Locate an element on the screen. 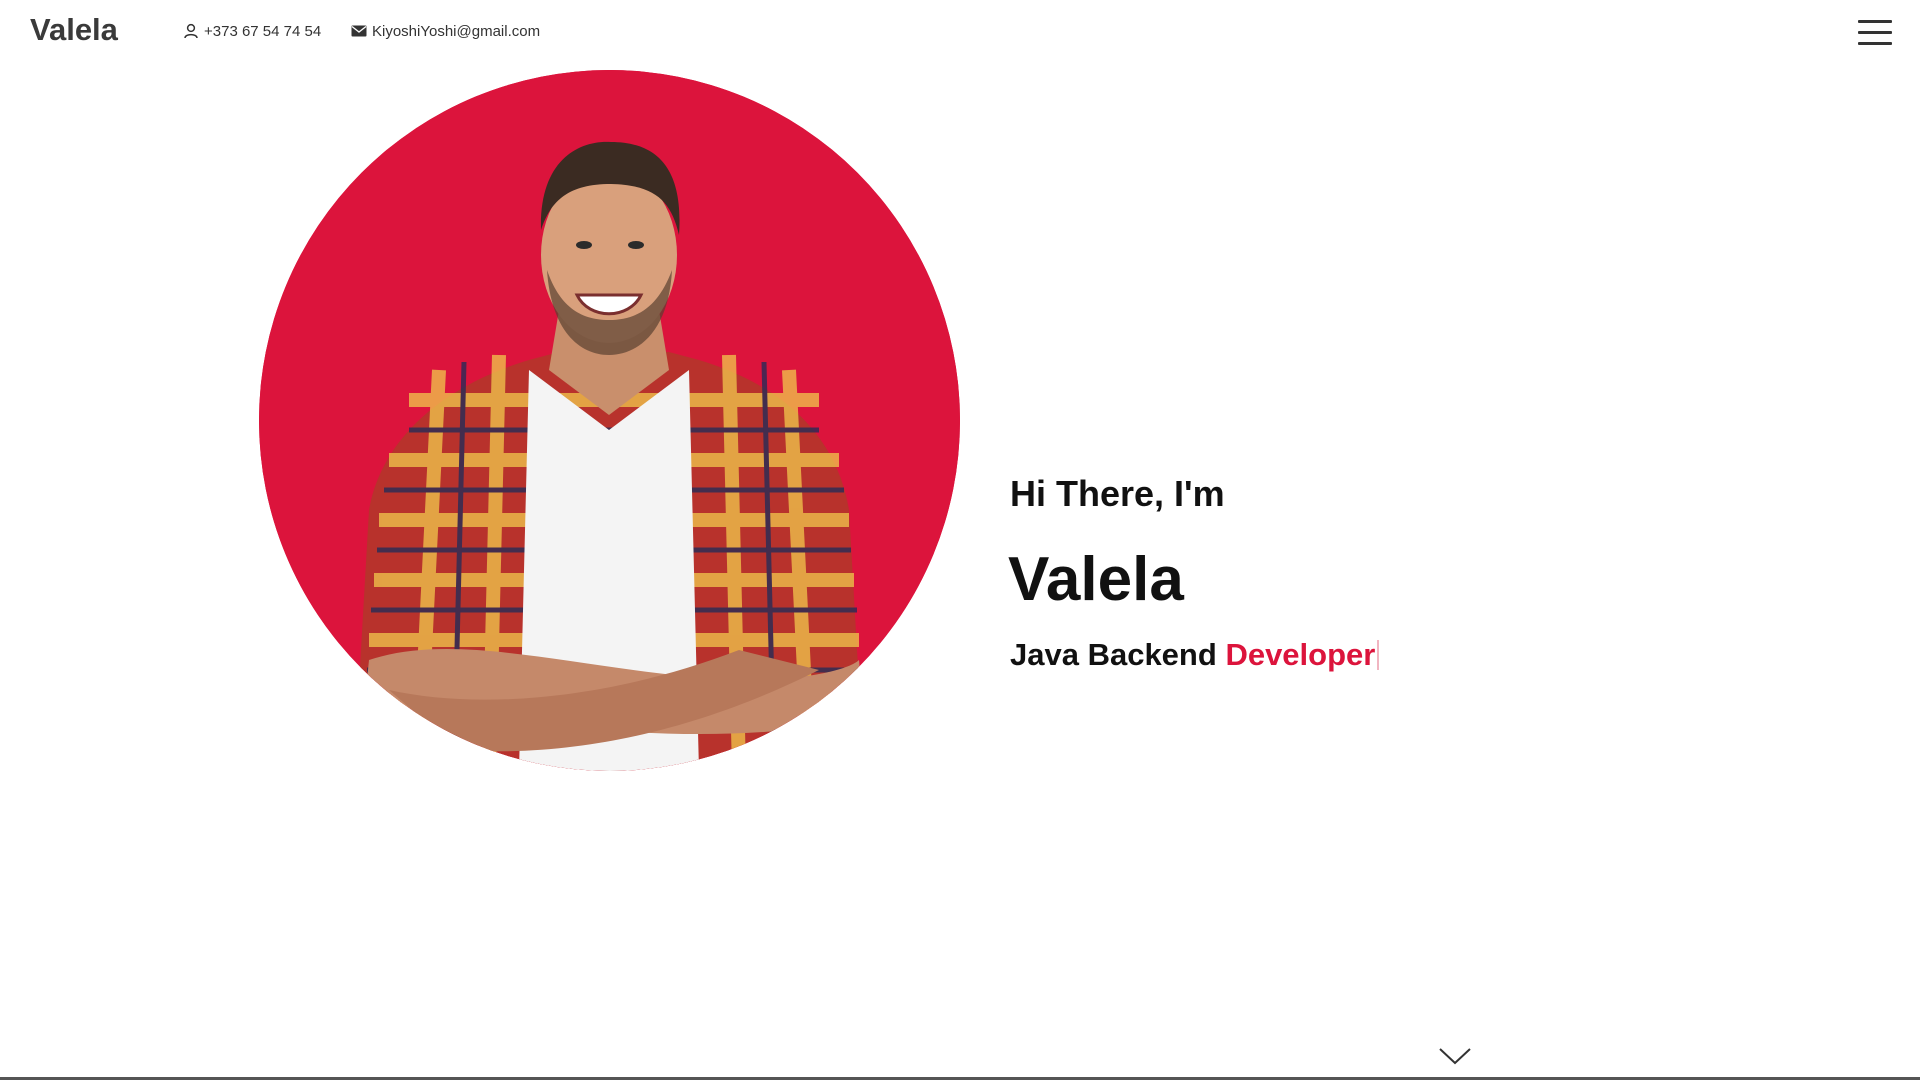  email-address: KiyoshiYoshi@gmail.com is located at coordinates (456, 31).